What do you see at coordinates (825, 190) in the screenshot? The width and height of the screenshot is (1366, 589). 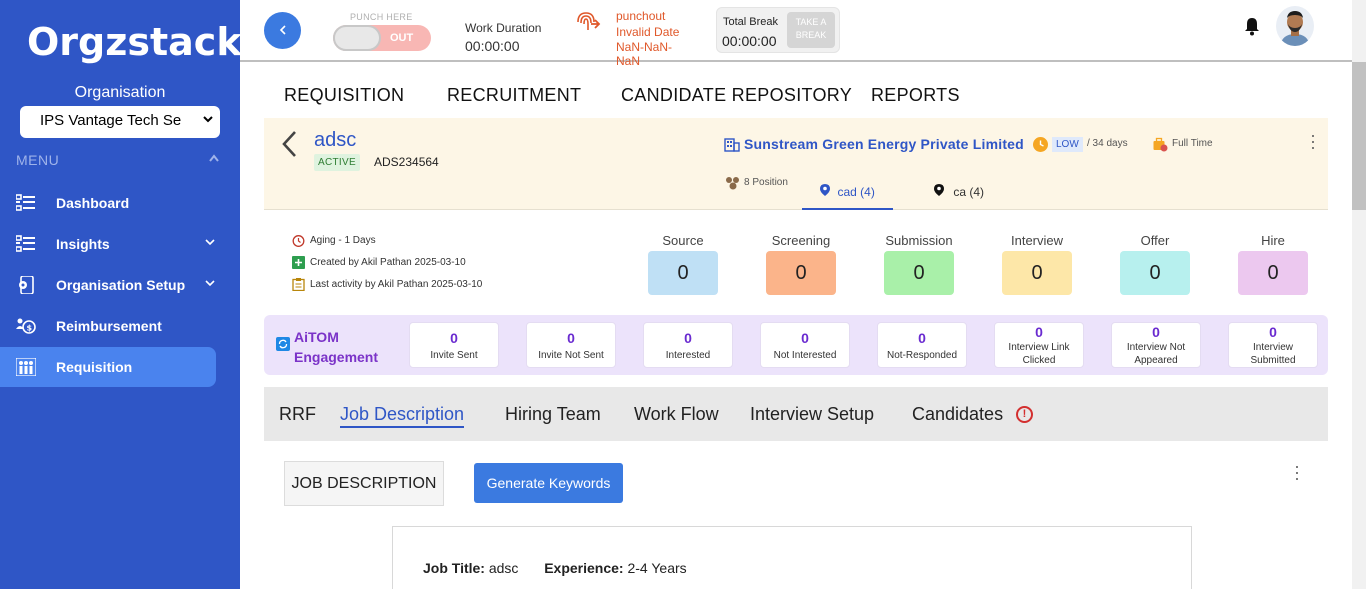 I see `location-pin-icon` at bounding box center [825, 190].